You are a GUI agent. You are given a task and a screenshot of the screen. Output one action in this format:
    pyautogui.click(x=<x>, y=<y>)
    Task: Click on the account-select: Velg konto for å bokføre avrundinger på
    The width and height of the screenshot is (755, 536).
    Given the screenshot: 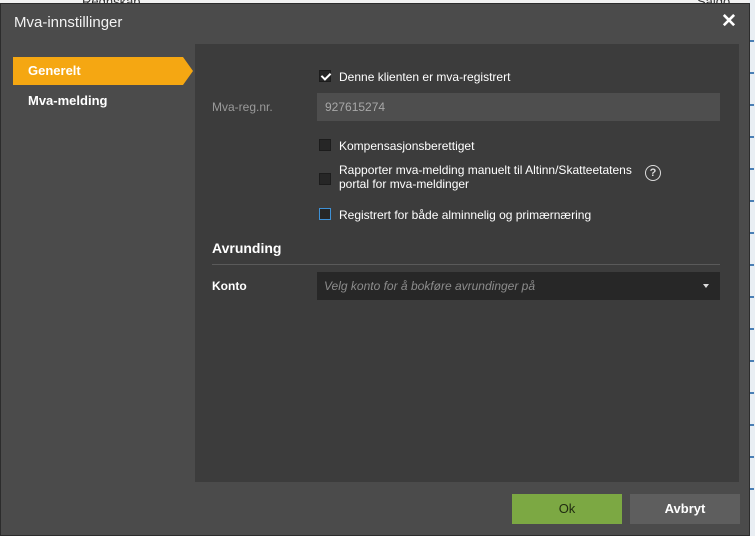 What is the action you would take?
    pyautogui.click(x=518, y=286)
    